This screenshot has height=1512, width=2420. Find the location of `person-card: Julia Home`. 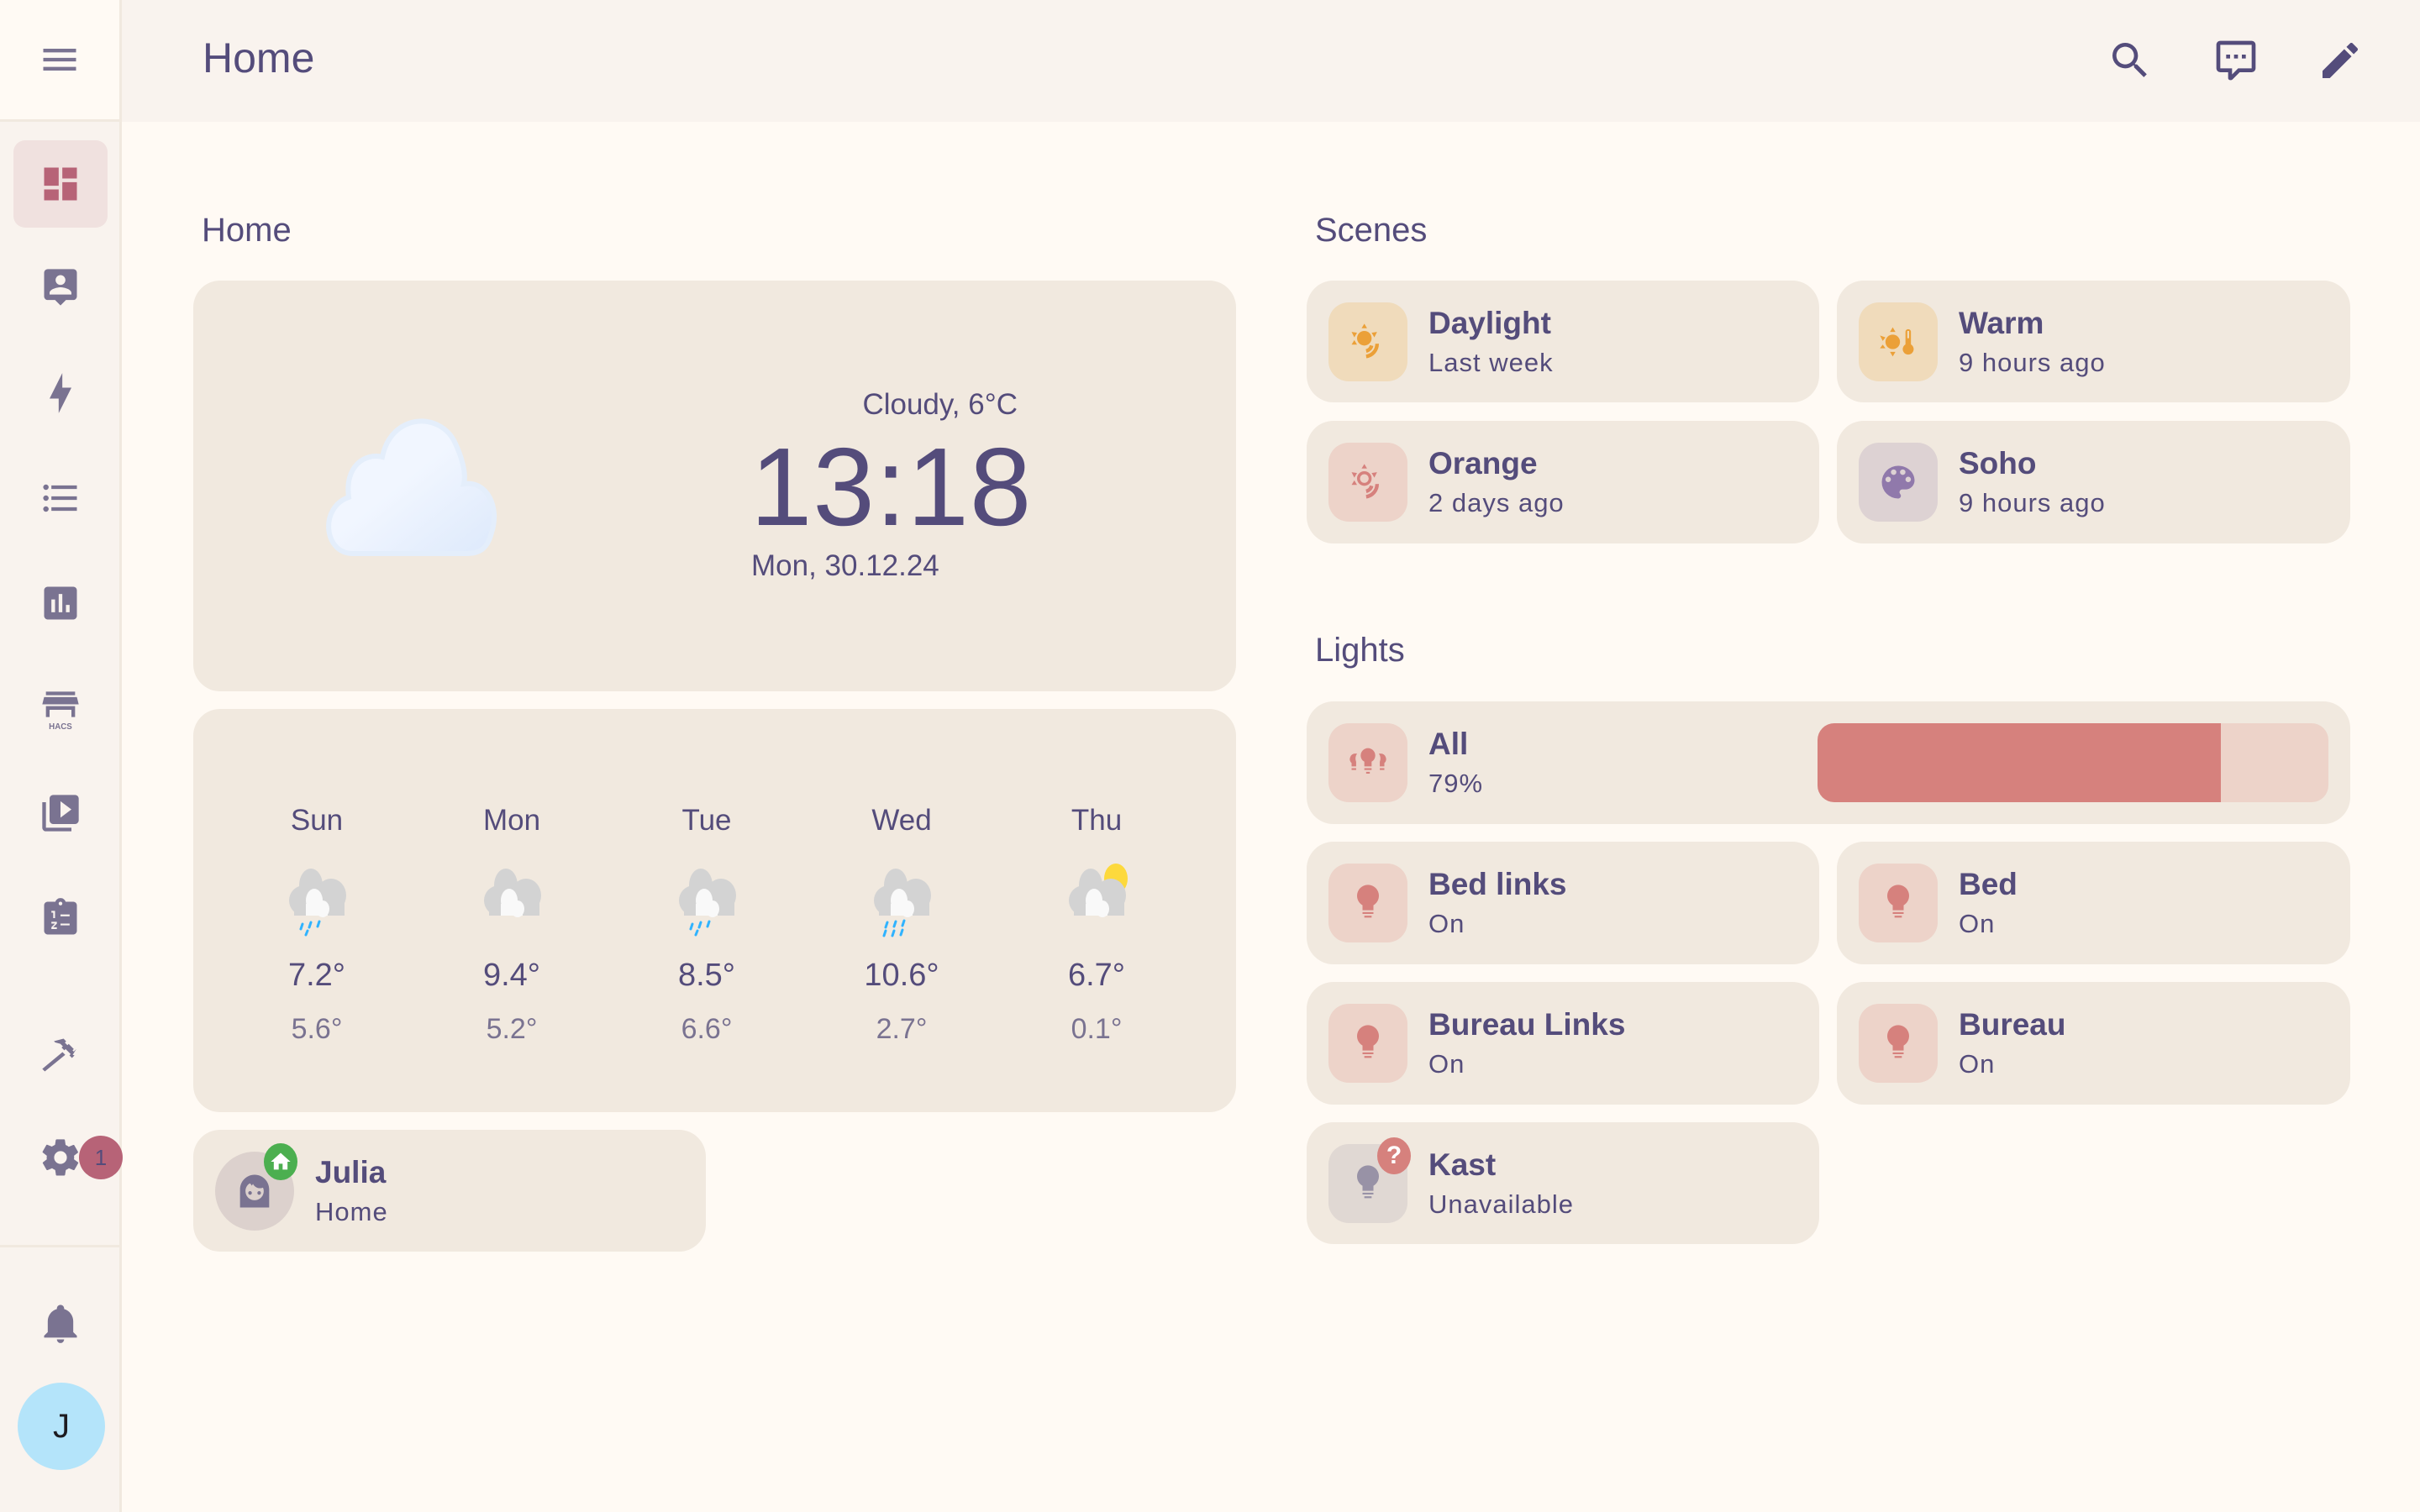

person-card: Julia Home is located at coordinates (450, 1191).